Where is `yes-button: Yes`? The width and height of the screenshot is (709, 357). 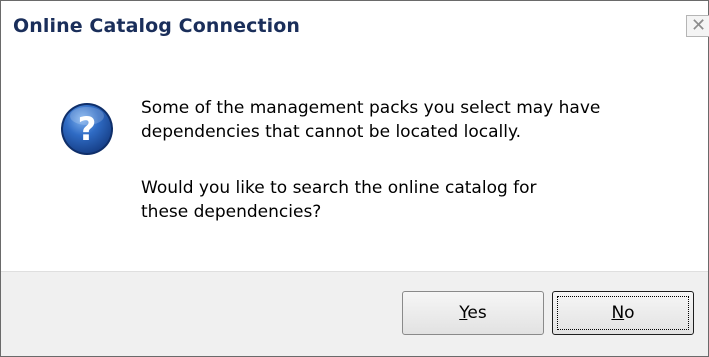
yes-button: Yes is located at coordinates (473, 313).